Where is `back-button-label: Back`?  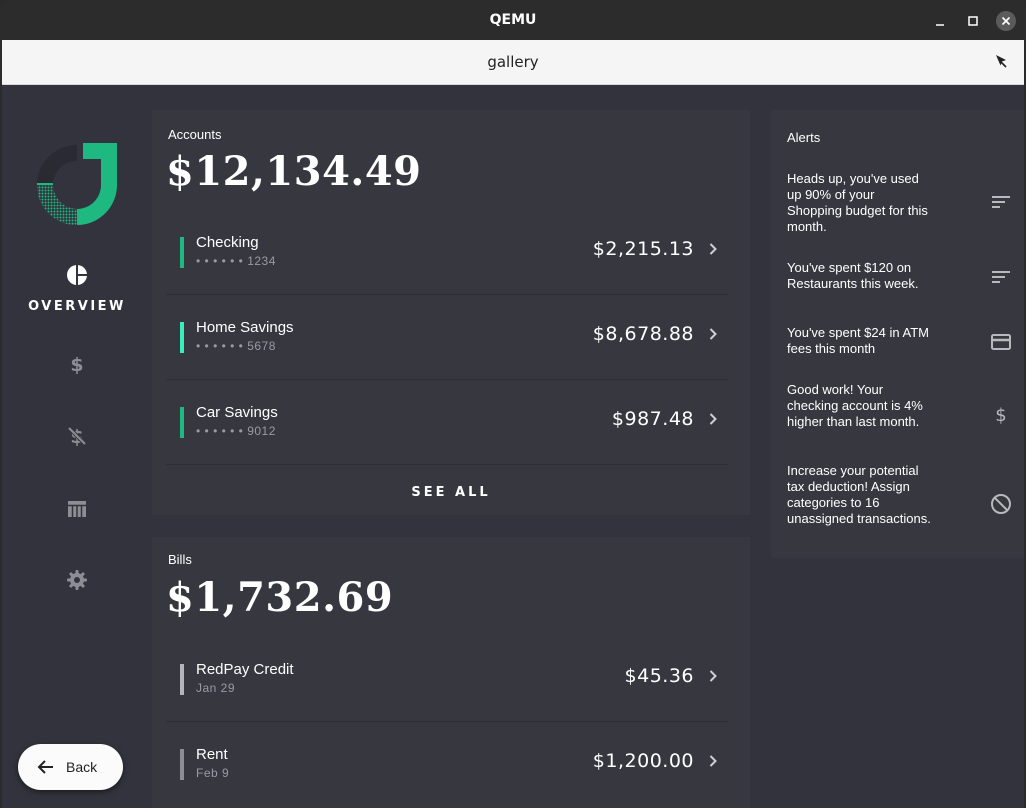
back-button-label: Back is located at coordinates (82, 767).